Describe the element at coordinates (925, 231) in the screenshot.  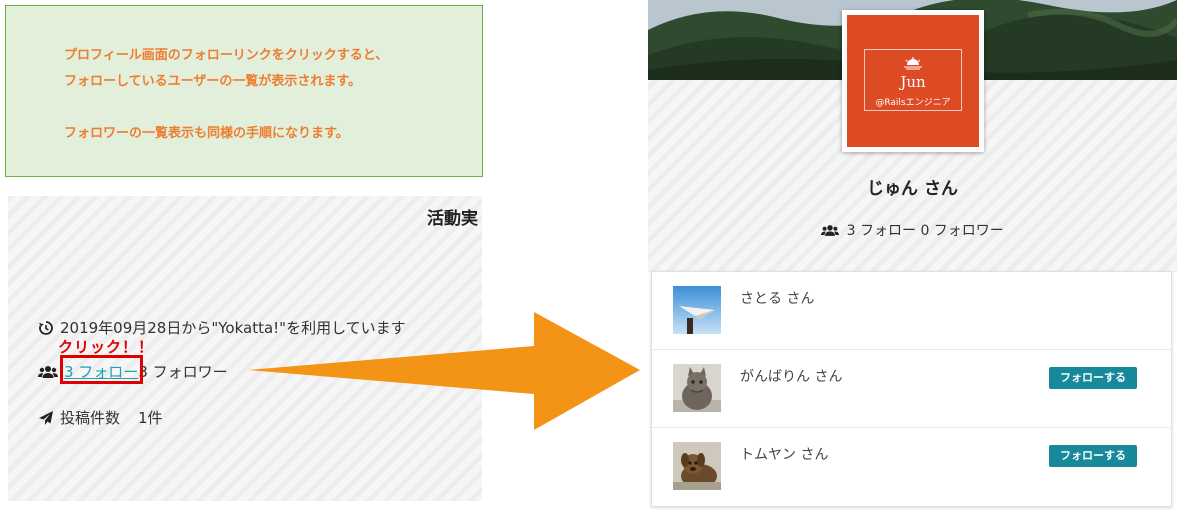
I see `profile-stats-text: 3 フォロー 0 フォロワー` at that location.